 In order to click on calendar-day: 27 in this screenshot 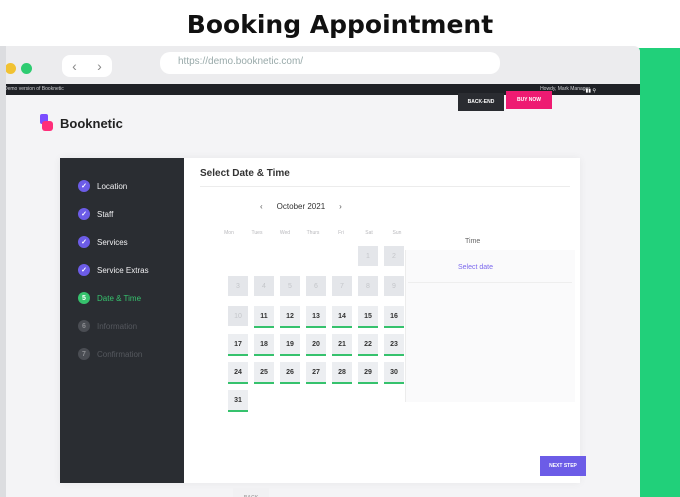, I will do `click(316, 373)`.